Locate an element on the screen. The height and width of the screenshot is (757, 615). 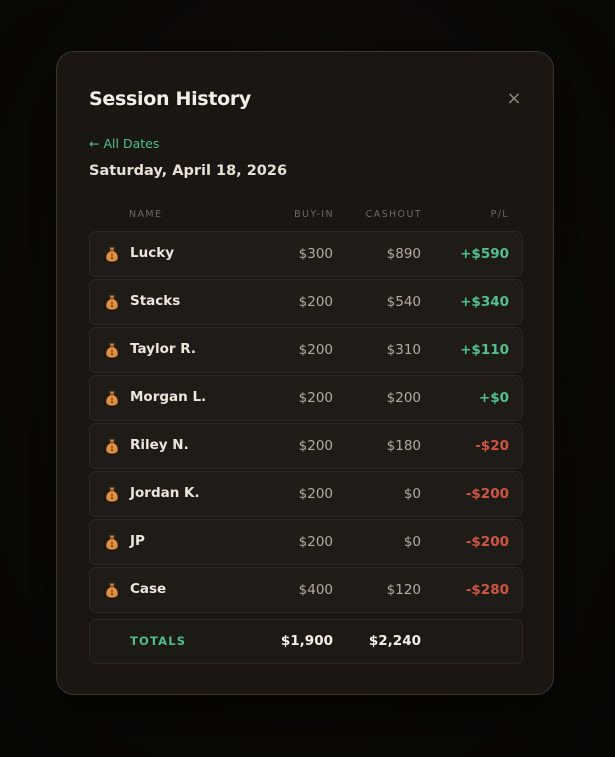
table-row: Stacks $200 $540 +$340 is located at coordinates (306, 302).